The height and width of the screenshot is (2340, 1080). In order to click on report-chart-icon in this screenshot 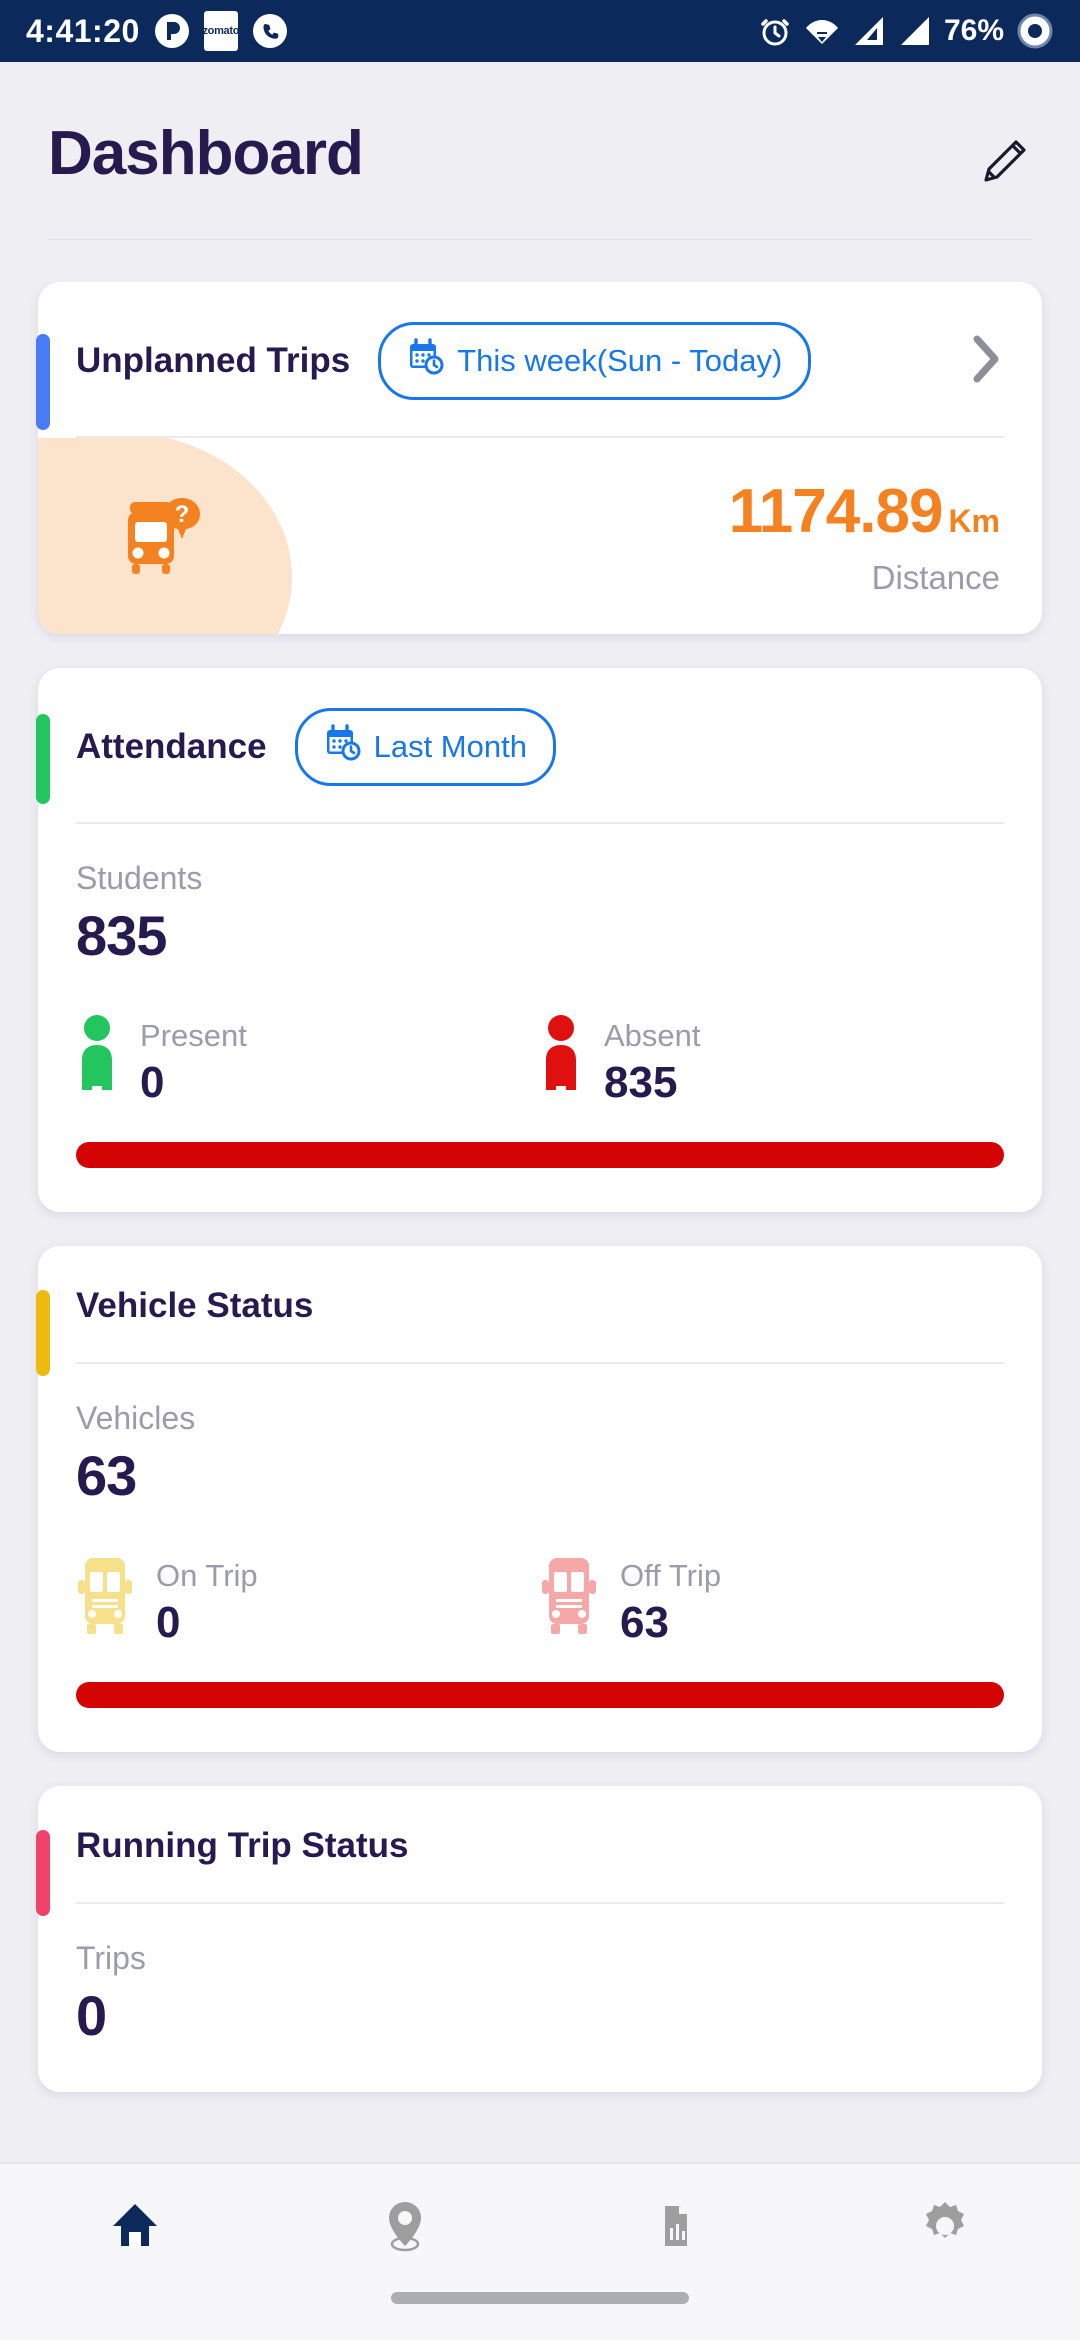, I will do `click(675, 2228)`.